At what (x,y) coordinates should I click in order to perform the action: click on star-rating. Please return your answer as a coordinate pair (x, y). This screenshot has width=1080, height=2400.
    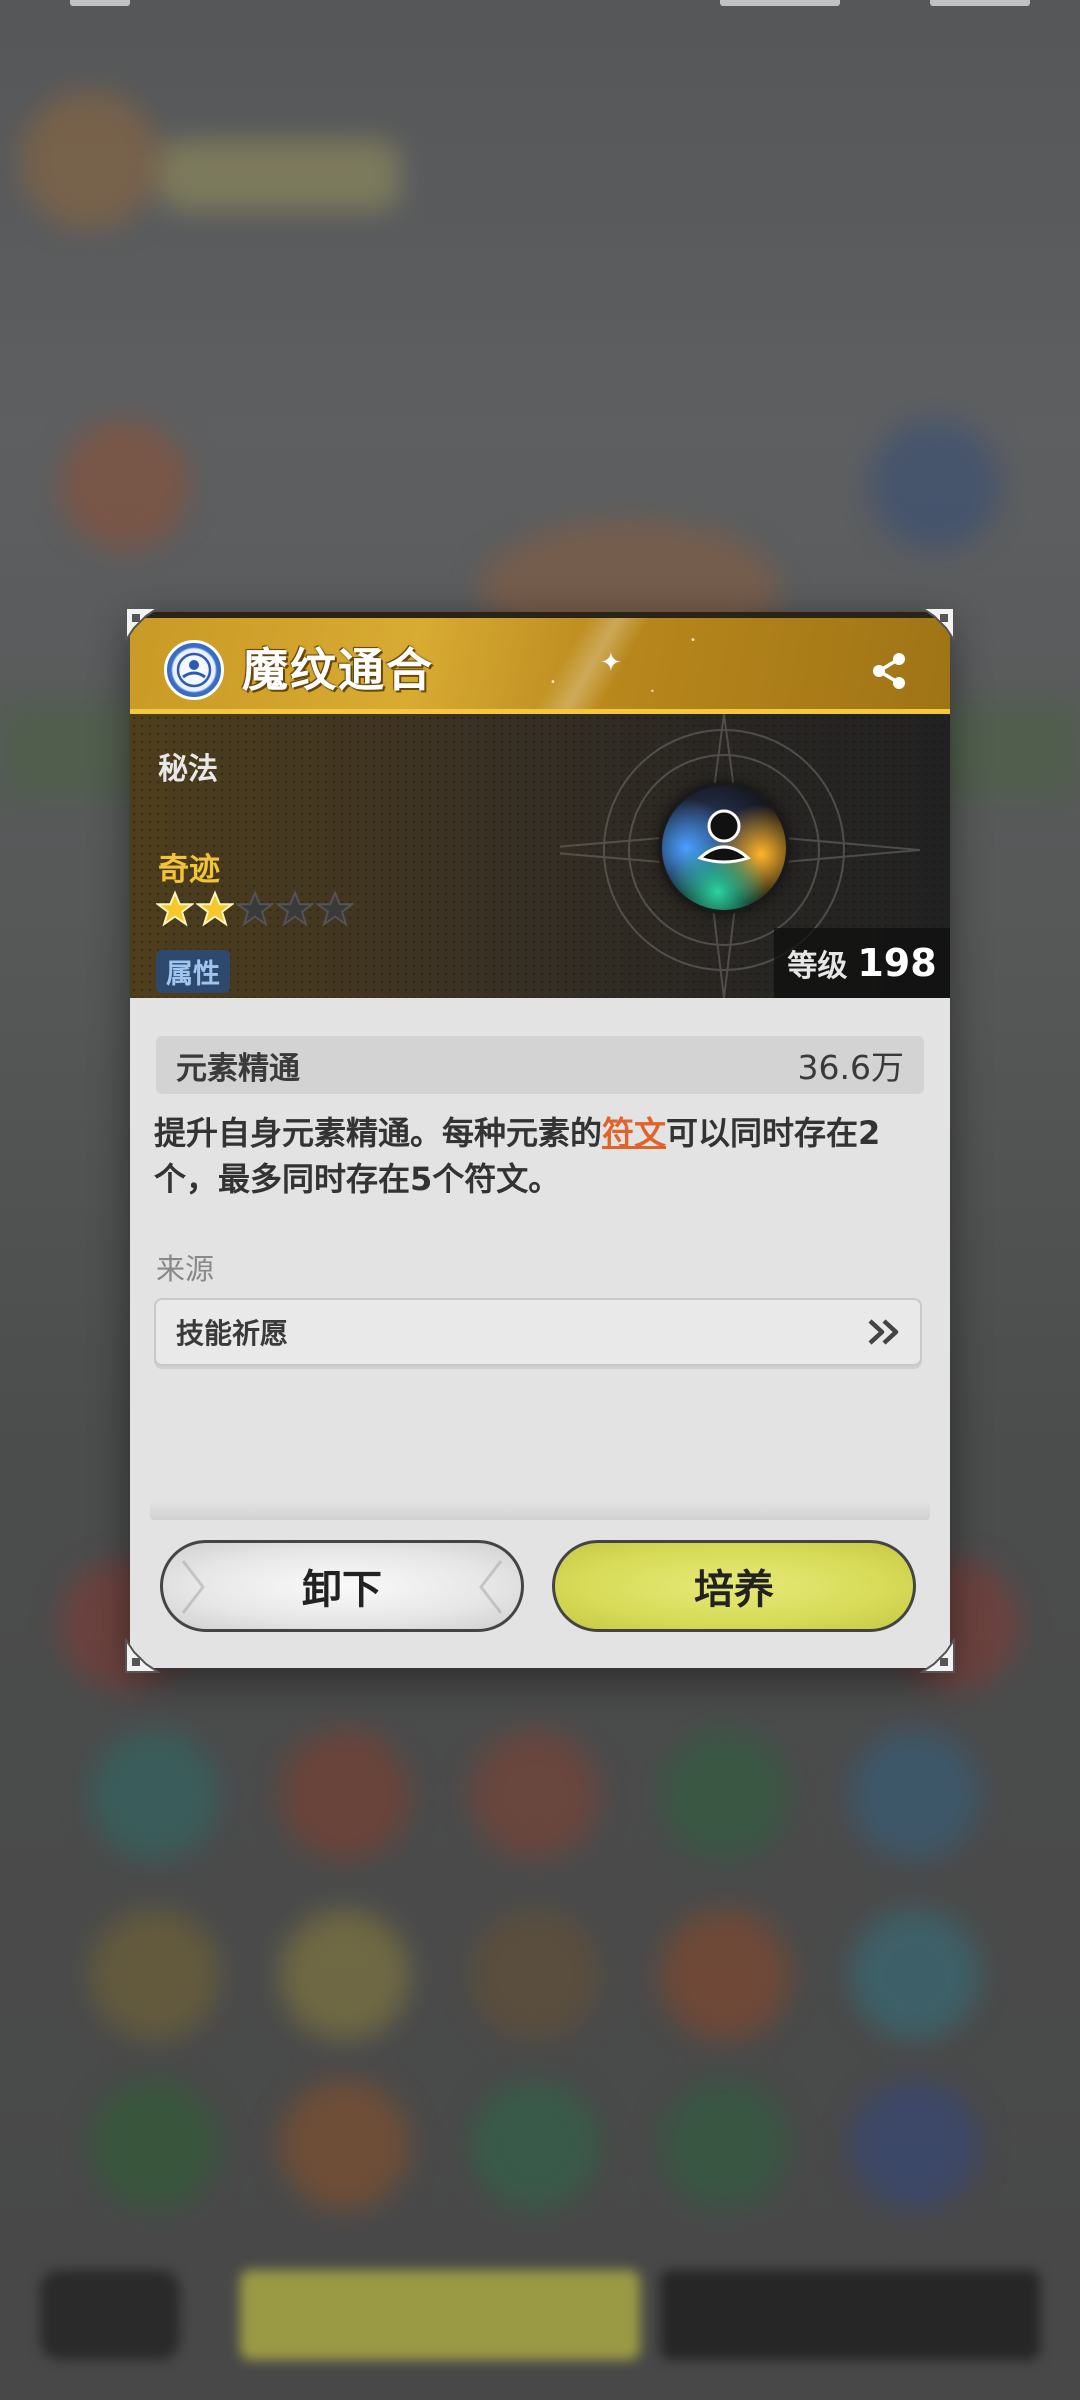
    Looking at the image, I should click on (255, 909).